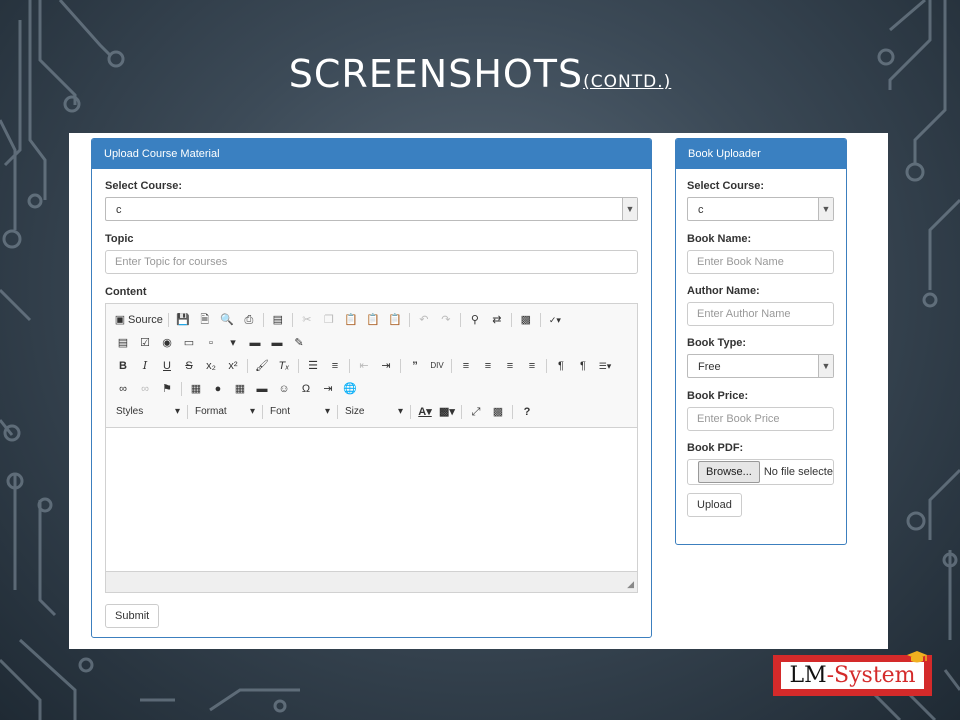  I want to click on superscript-icon: x², so click(233, 366).